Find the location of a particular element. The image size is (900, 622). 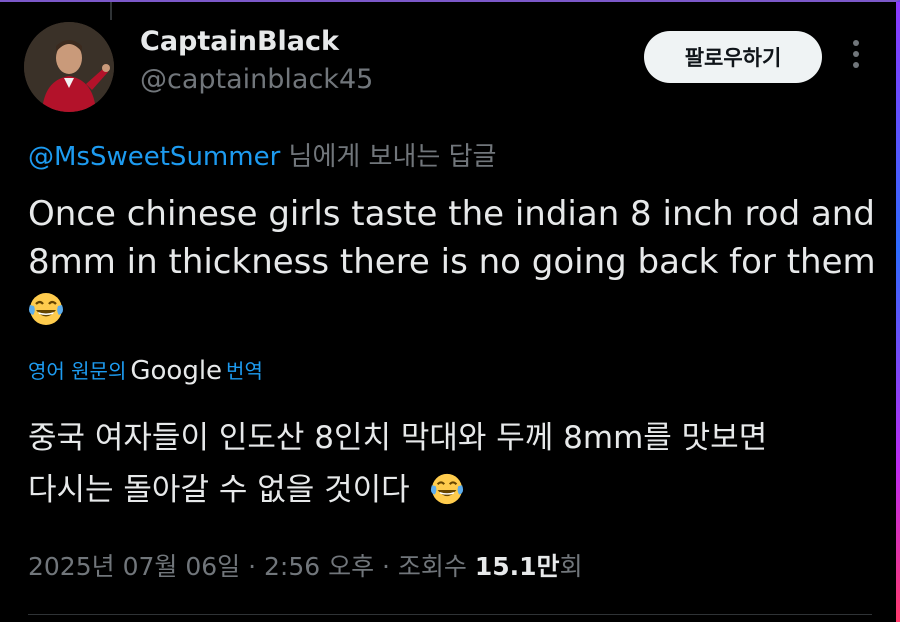

translated-text-line-1: 중국 여자들이 인도산 8인치 막대와 두께 8mm를 맛보면 is located at coordinates (398, 438).